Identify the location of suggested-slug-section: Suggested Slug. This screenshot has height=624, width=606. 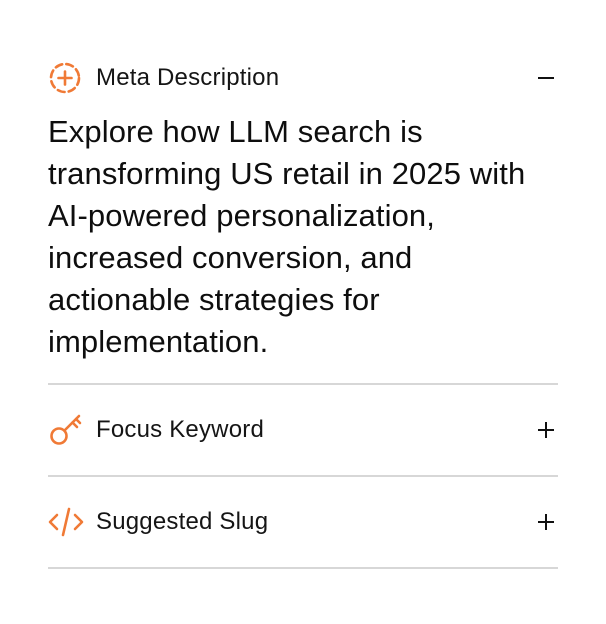
(303, 523).